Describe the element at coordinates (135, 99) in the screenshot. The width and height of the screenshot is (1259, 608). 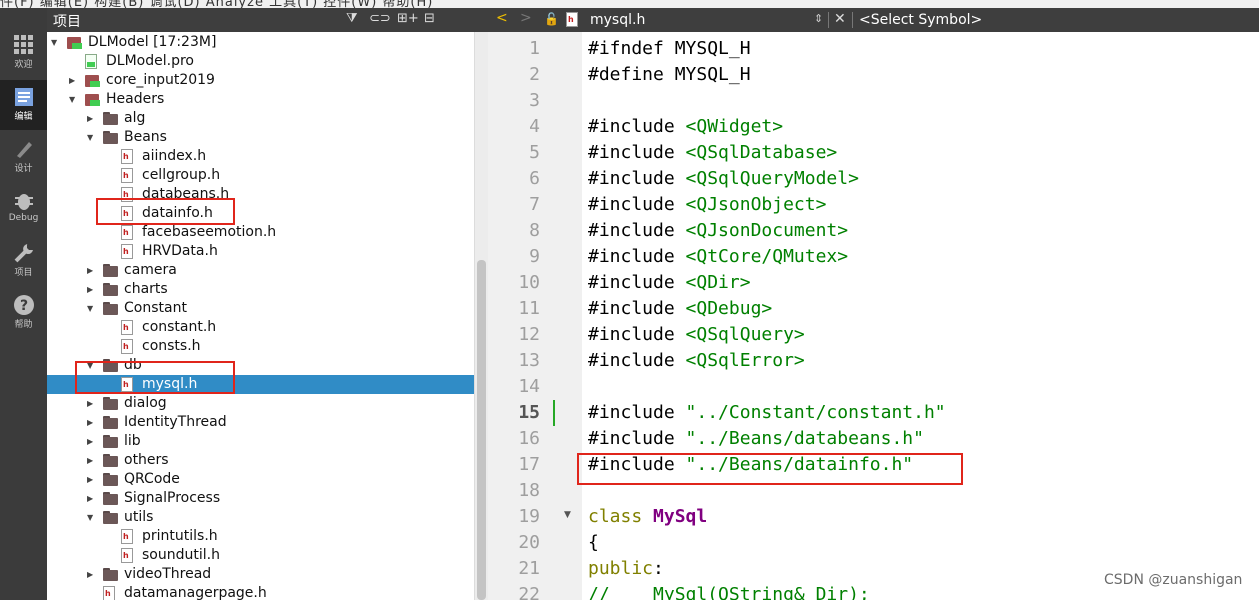
I see `tree-item-label: Headers` at that location.